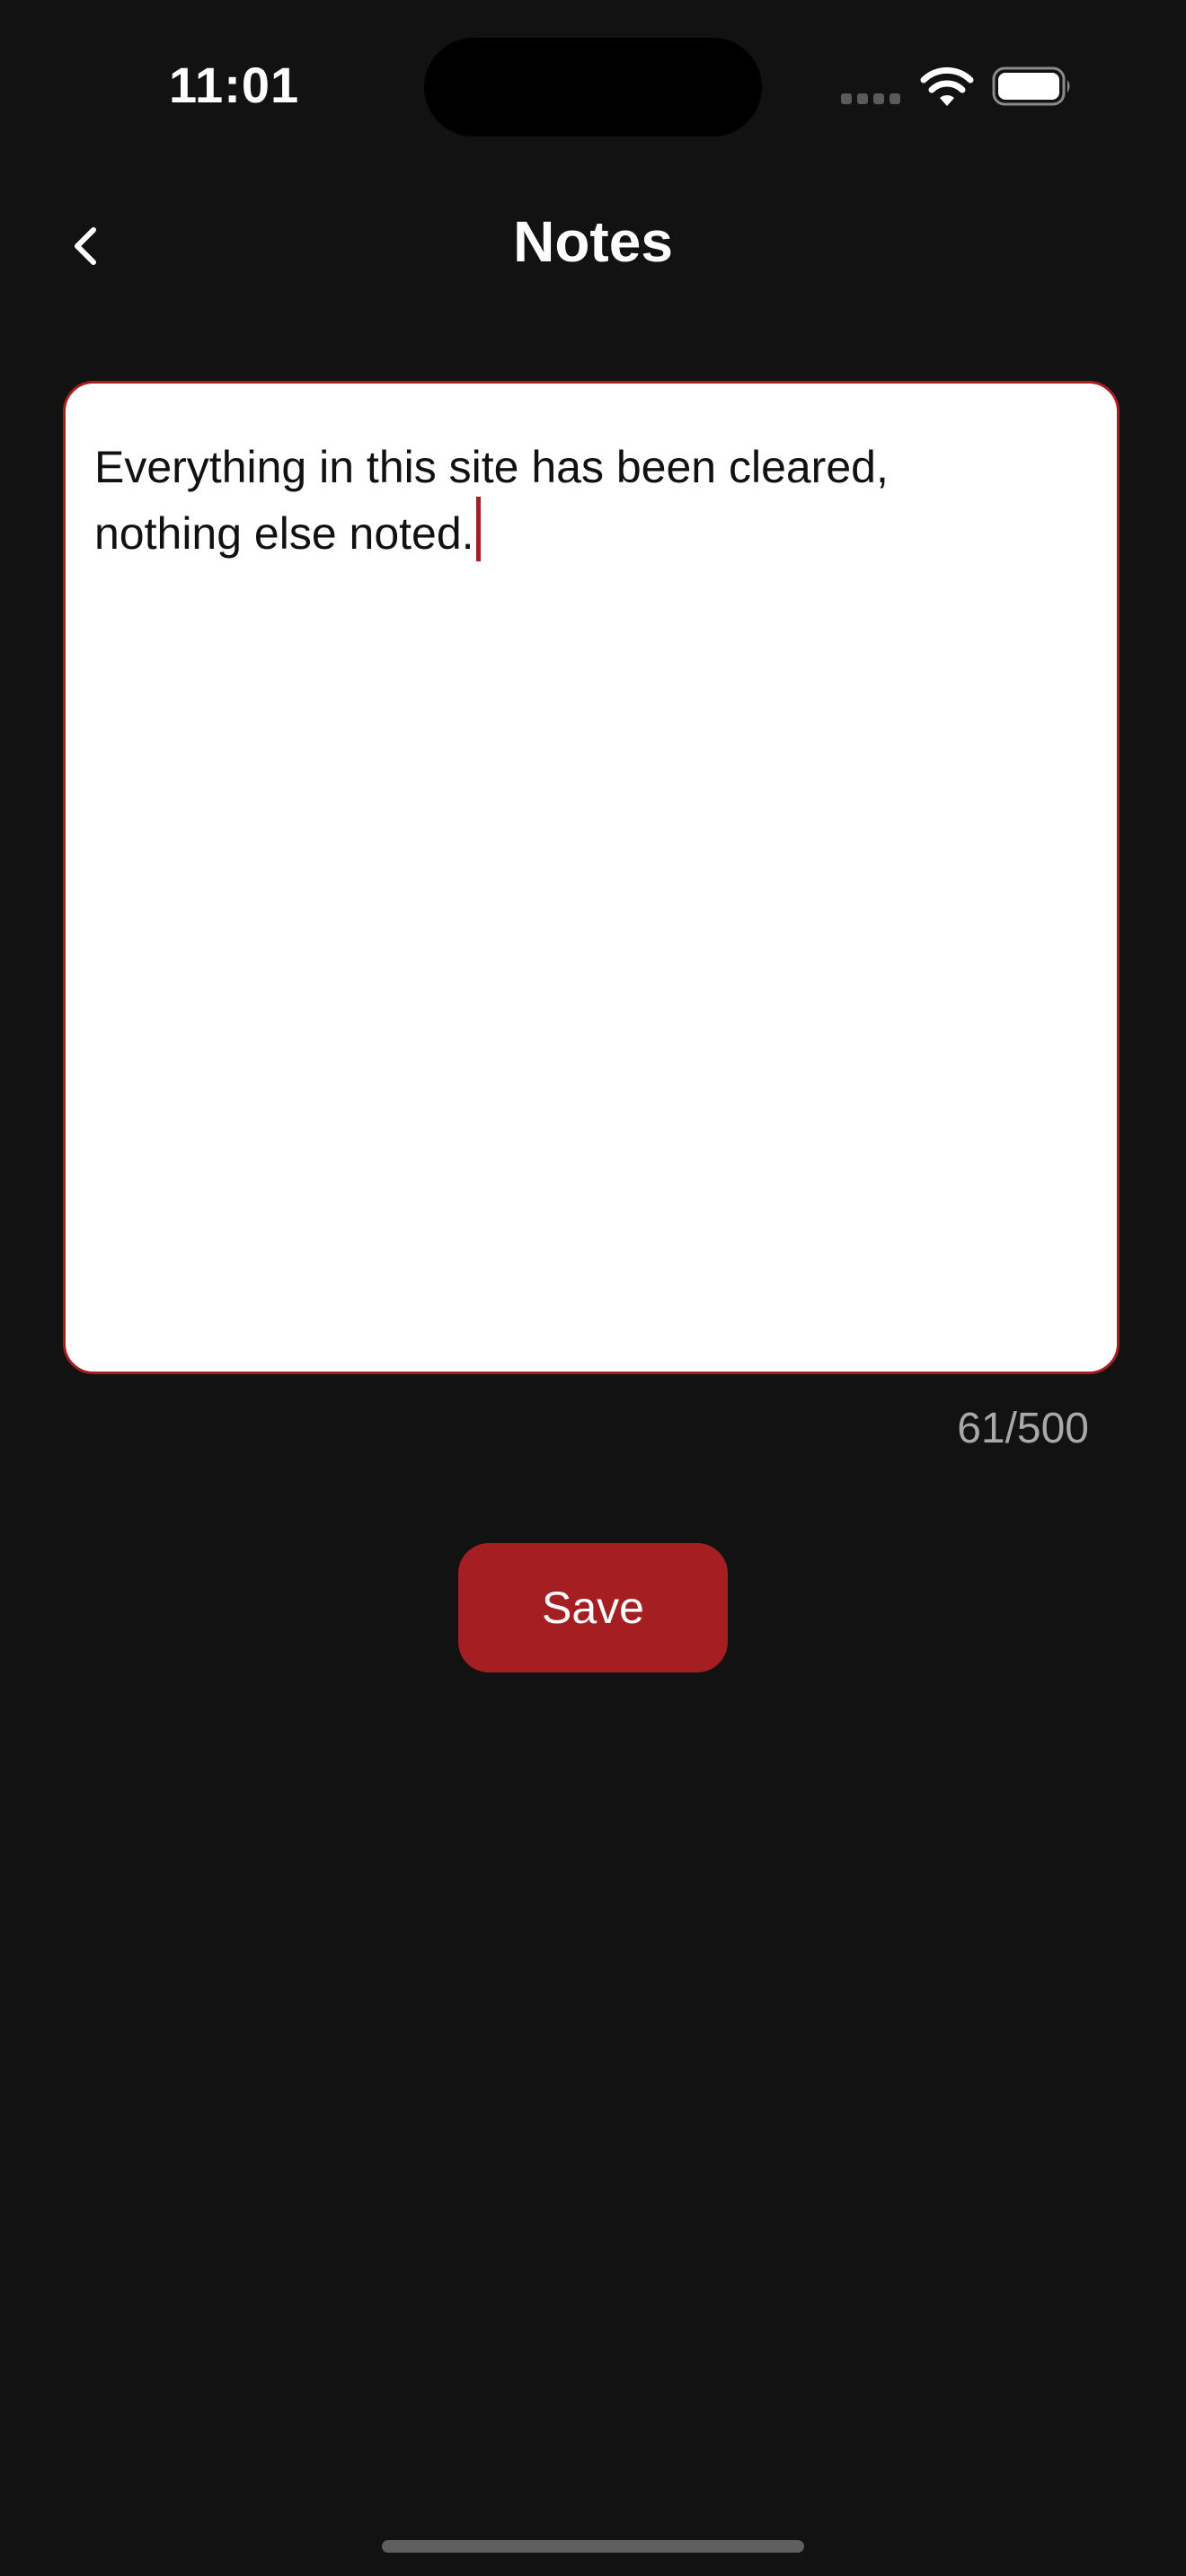  What do you see at coordinates (593, 1607) in the screenshot?
I see `save-button: Save` at bounding box center [593, 1607].